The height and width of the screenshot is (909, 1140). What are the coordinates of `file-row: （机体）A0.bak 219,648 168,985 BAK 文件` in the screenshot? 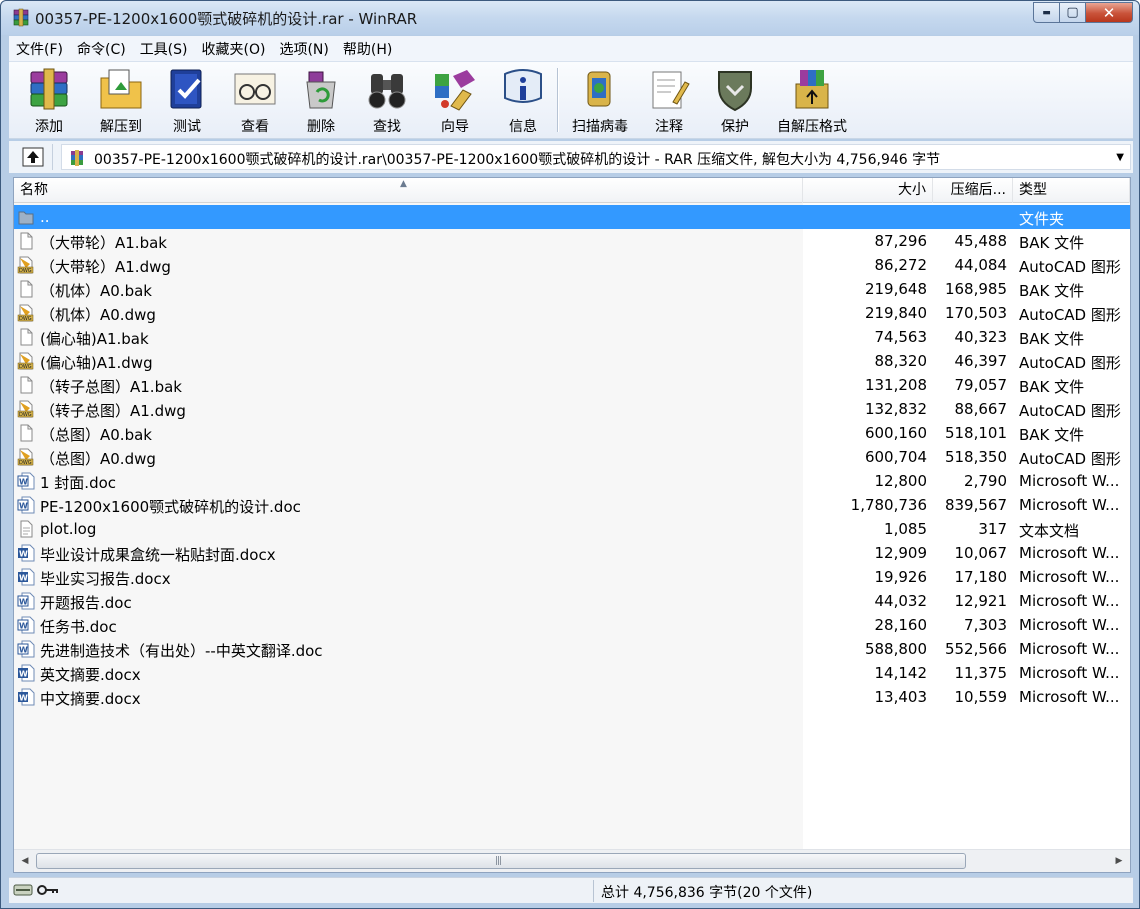 It's located at (572, 289).